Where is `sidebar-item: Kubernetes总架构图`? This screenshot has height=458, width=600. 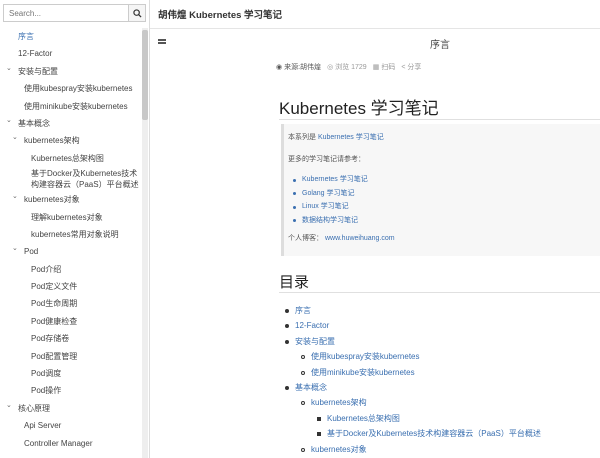
sidebar-item: Kubernetes总架构图 is located at coordinates (71, 158).